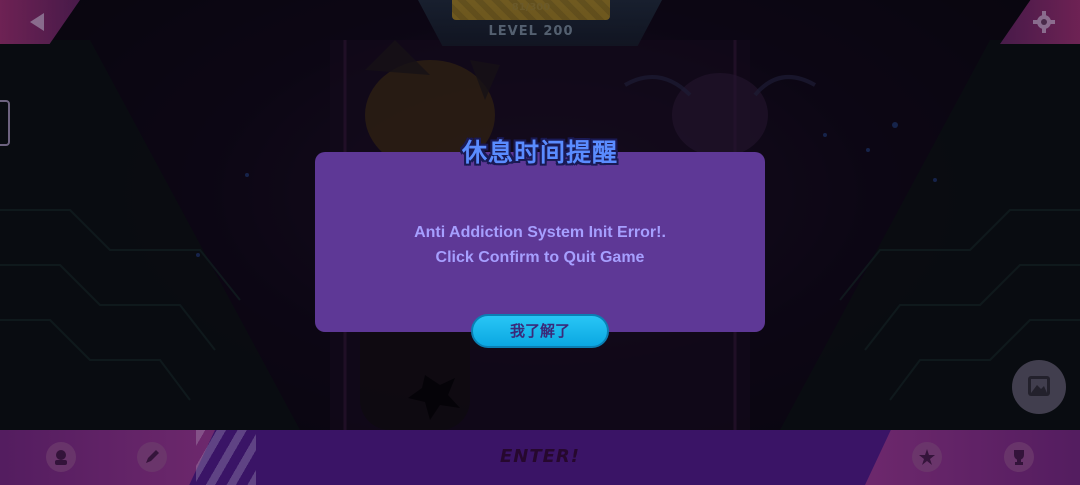 The height and width of the screenshot is (485, 1080). I want to click on bottom-right-segment, so click(972, 457).